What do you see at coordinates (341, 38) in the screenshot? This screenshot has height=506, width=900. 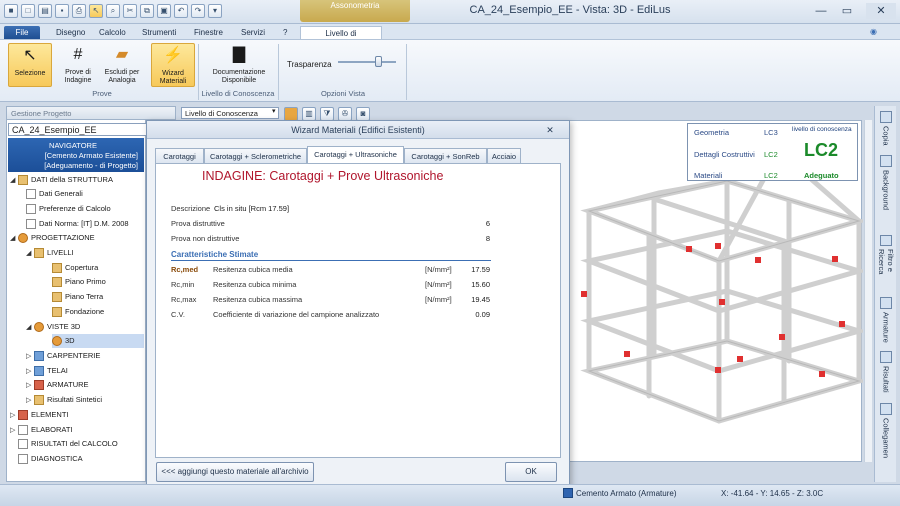 I see `menu-livello-conoscenza: Livello di conoscenza` at bounding box center [341, 38].